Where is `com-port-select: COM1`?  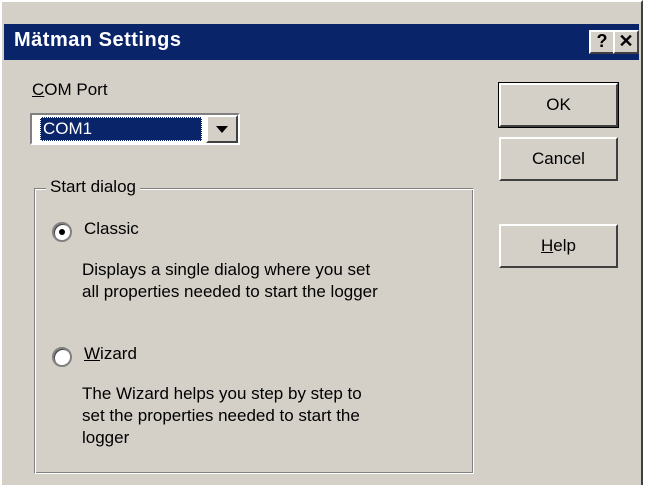
com-port-select: COM1 is located at coordinates (135, 129).